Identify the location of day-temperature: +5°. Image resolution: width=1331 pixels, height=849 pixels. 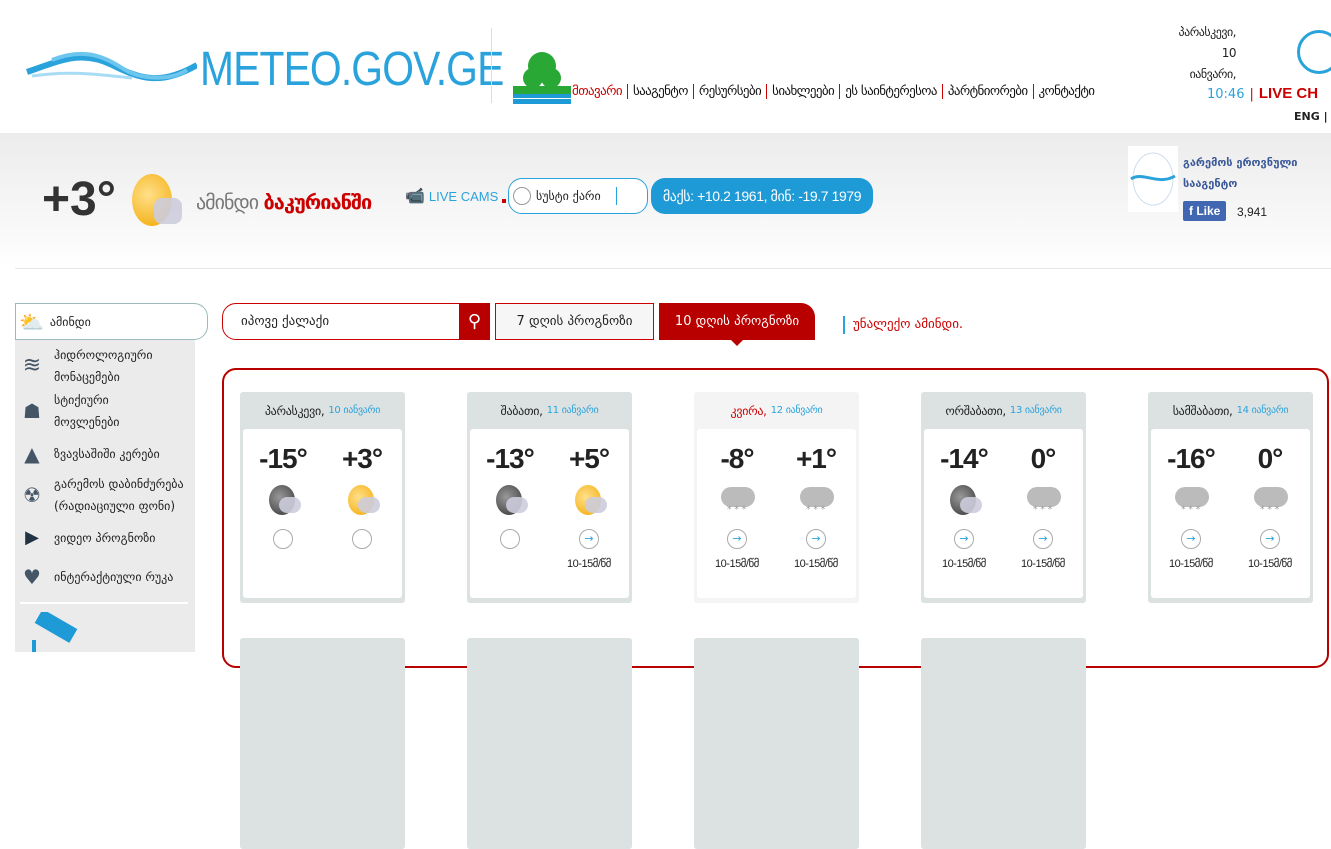
(589, 458).